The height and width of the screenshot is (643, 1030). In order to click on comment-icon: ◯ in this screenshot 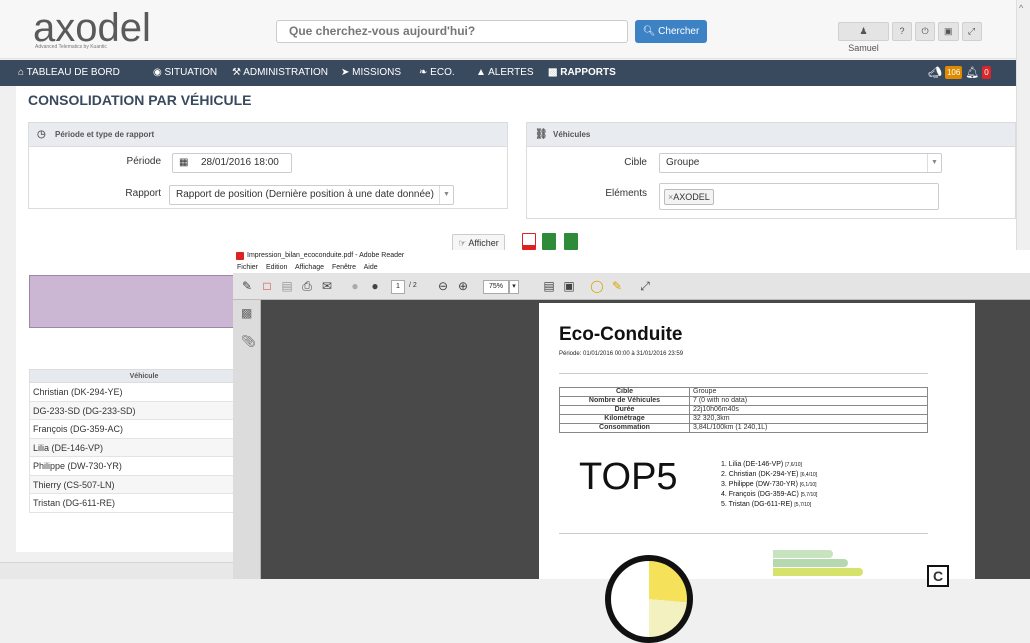, I will do `click(597, 286)`.